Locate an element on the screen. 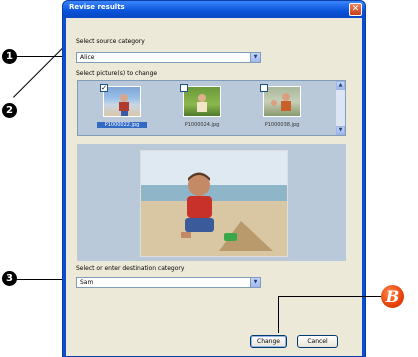 The height and width of the screenshot is (357, 418). picture-item: P1000038.jpg is located at coordinates (282, 109).